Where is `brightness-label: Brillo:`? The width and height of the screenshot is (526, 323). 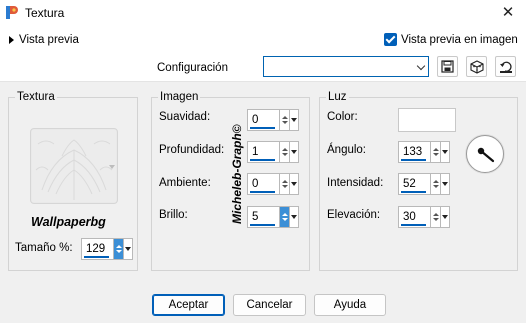
brightness-label: Brillo: is located at coordinates (173, 215).